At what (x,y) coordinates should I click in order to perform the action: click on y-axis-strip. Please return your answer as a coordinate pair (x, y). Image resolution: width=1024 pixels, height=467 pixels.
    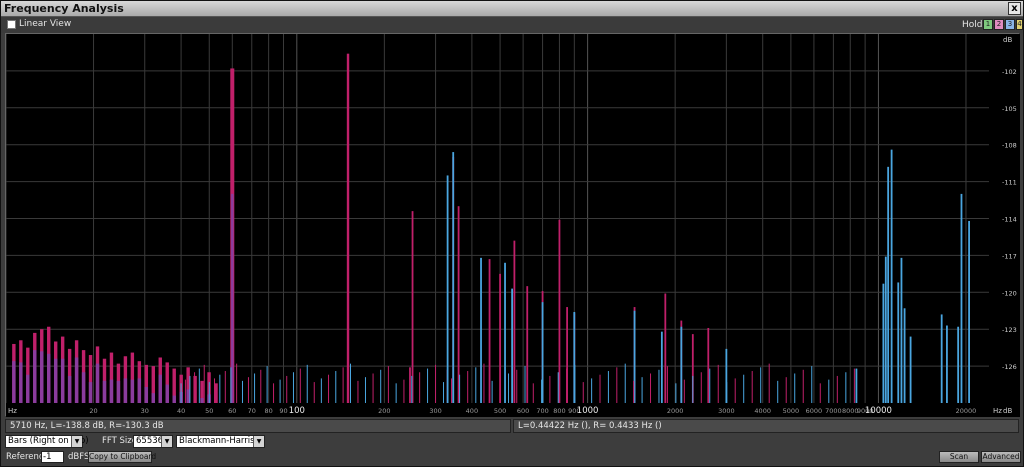
    Looking at the image, I should click on (1004, 225).